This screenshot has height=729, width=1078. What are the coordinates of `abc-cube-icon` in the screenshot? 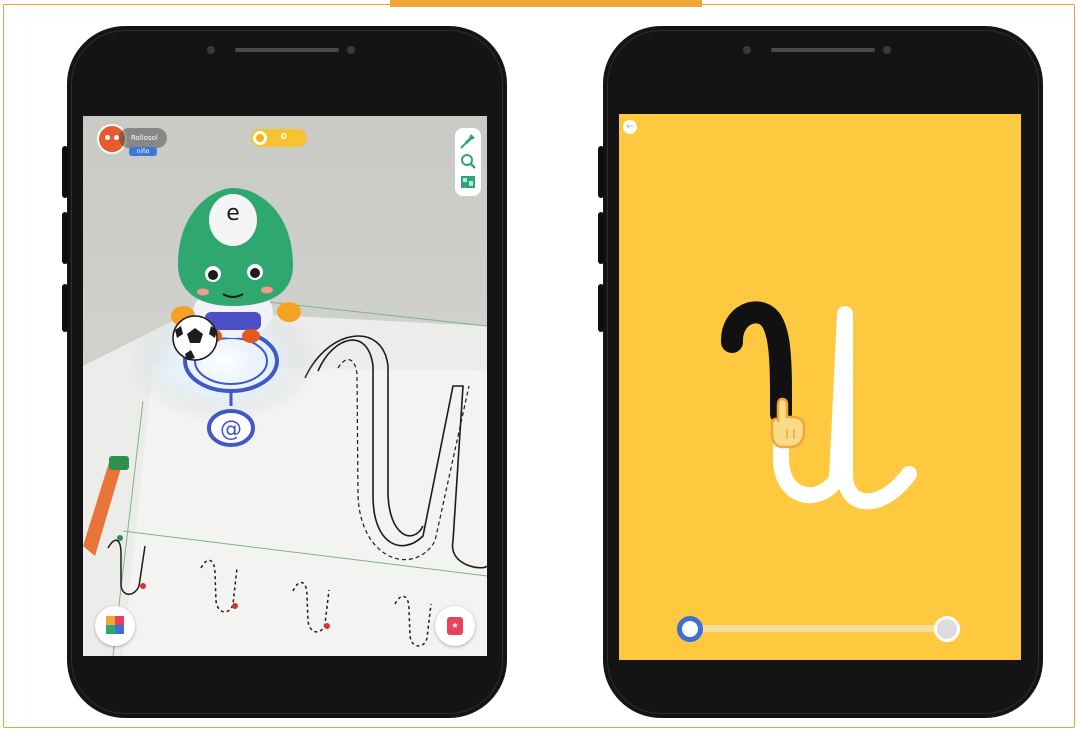 It's located at (115, 625).